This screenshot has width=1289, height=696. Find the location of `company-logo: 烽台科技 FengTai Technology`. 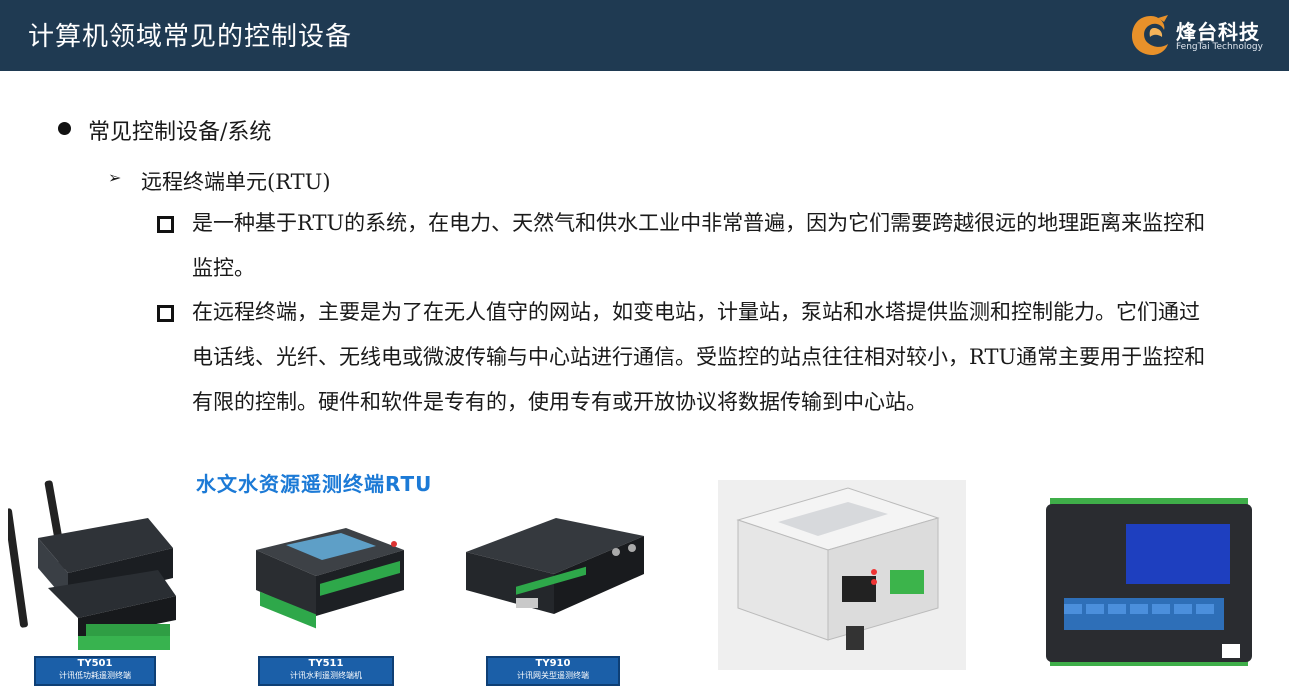

company-logo: 烽台科技 FengTai Technology is located at coordinates (1203, 35).